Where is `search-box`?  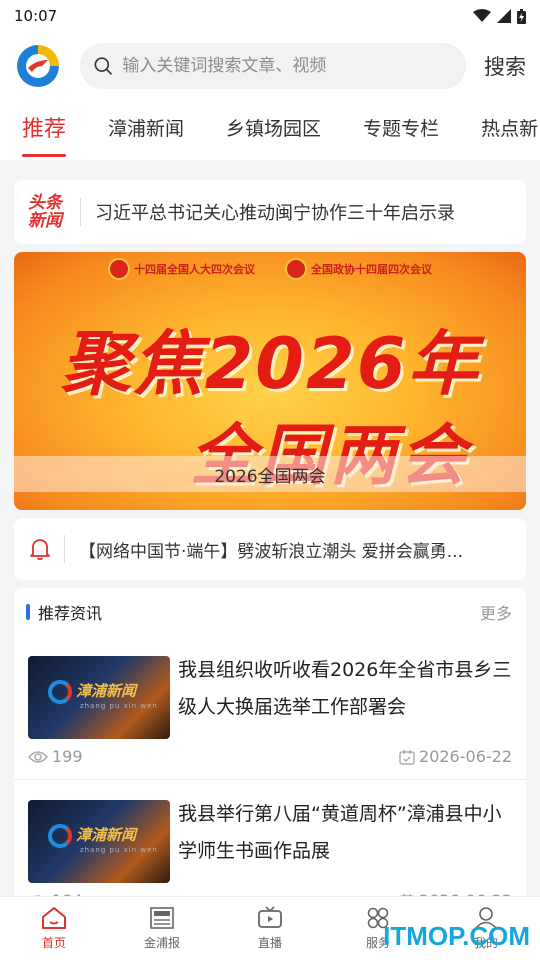 search-box is located at coordinates (273, 66).